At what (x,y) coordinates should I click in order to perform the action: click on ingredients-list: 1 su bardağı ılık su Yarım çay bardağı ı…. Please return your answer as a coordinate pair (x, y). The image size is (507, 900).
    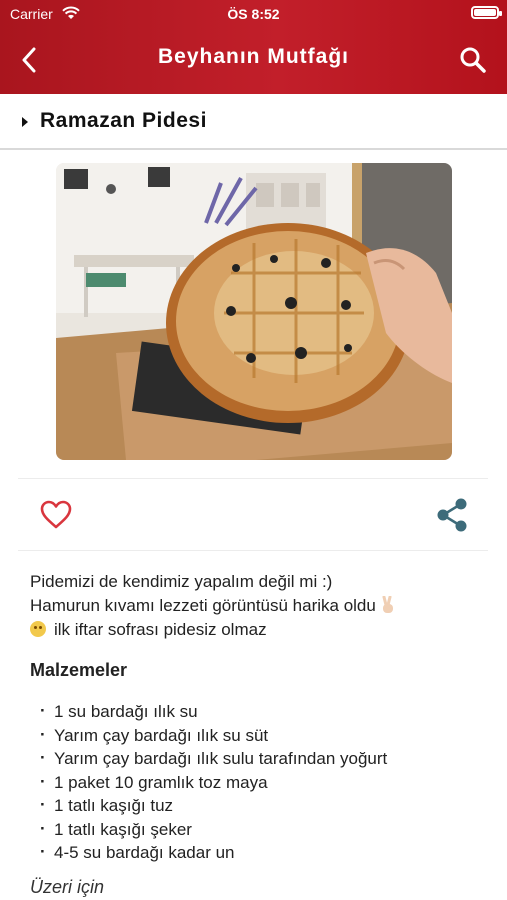
    Looking at the image, I should click on (213, 782).